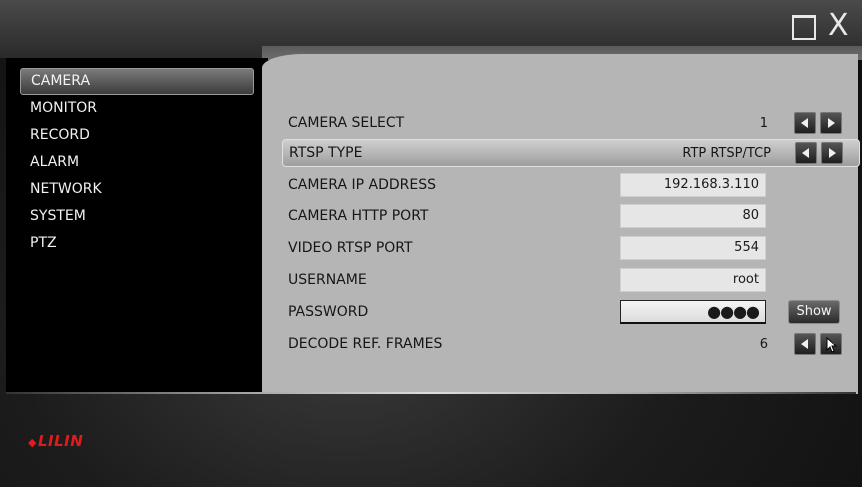  Describe the element at coordinates (362, 185) in the screenshot. I see `camera-ip-label: CAMERA IP ADDRESS` at that location.